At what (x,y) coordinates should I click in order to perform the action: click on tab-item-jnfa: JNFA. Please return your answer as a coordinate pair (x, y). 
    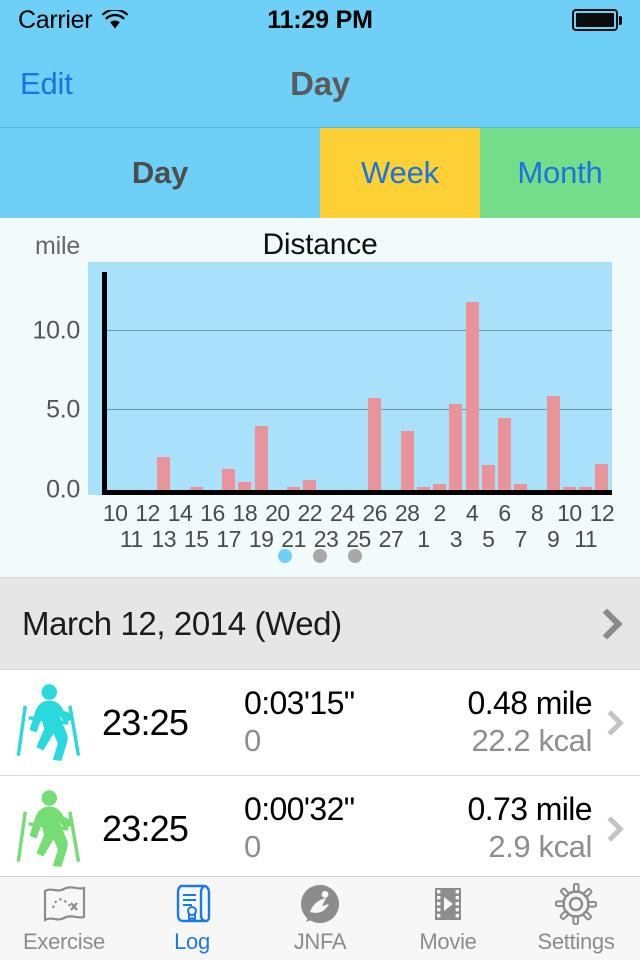
    Looking at the image, I should click on (320, 918).